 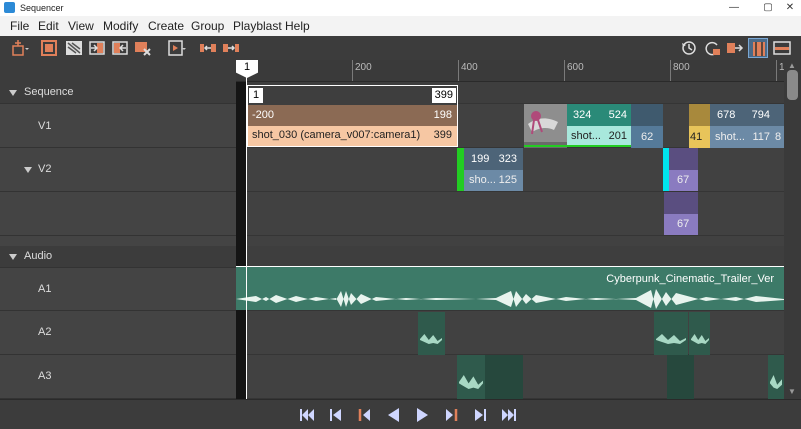 I want to click on insert-right-icon, so click(x=120, y=48).